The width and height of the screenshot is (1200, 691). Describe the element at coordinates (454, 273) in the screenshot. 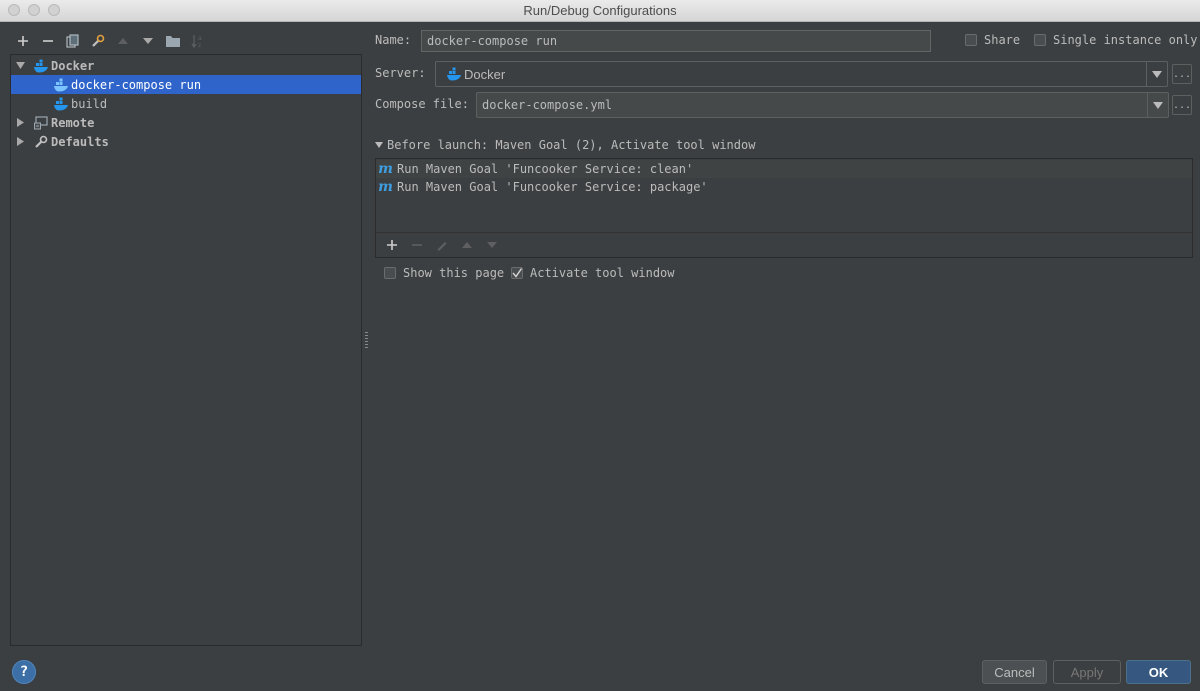

I see `show-this-page-label: Show this page` at that location.